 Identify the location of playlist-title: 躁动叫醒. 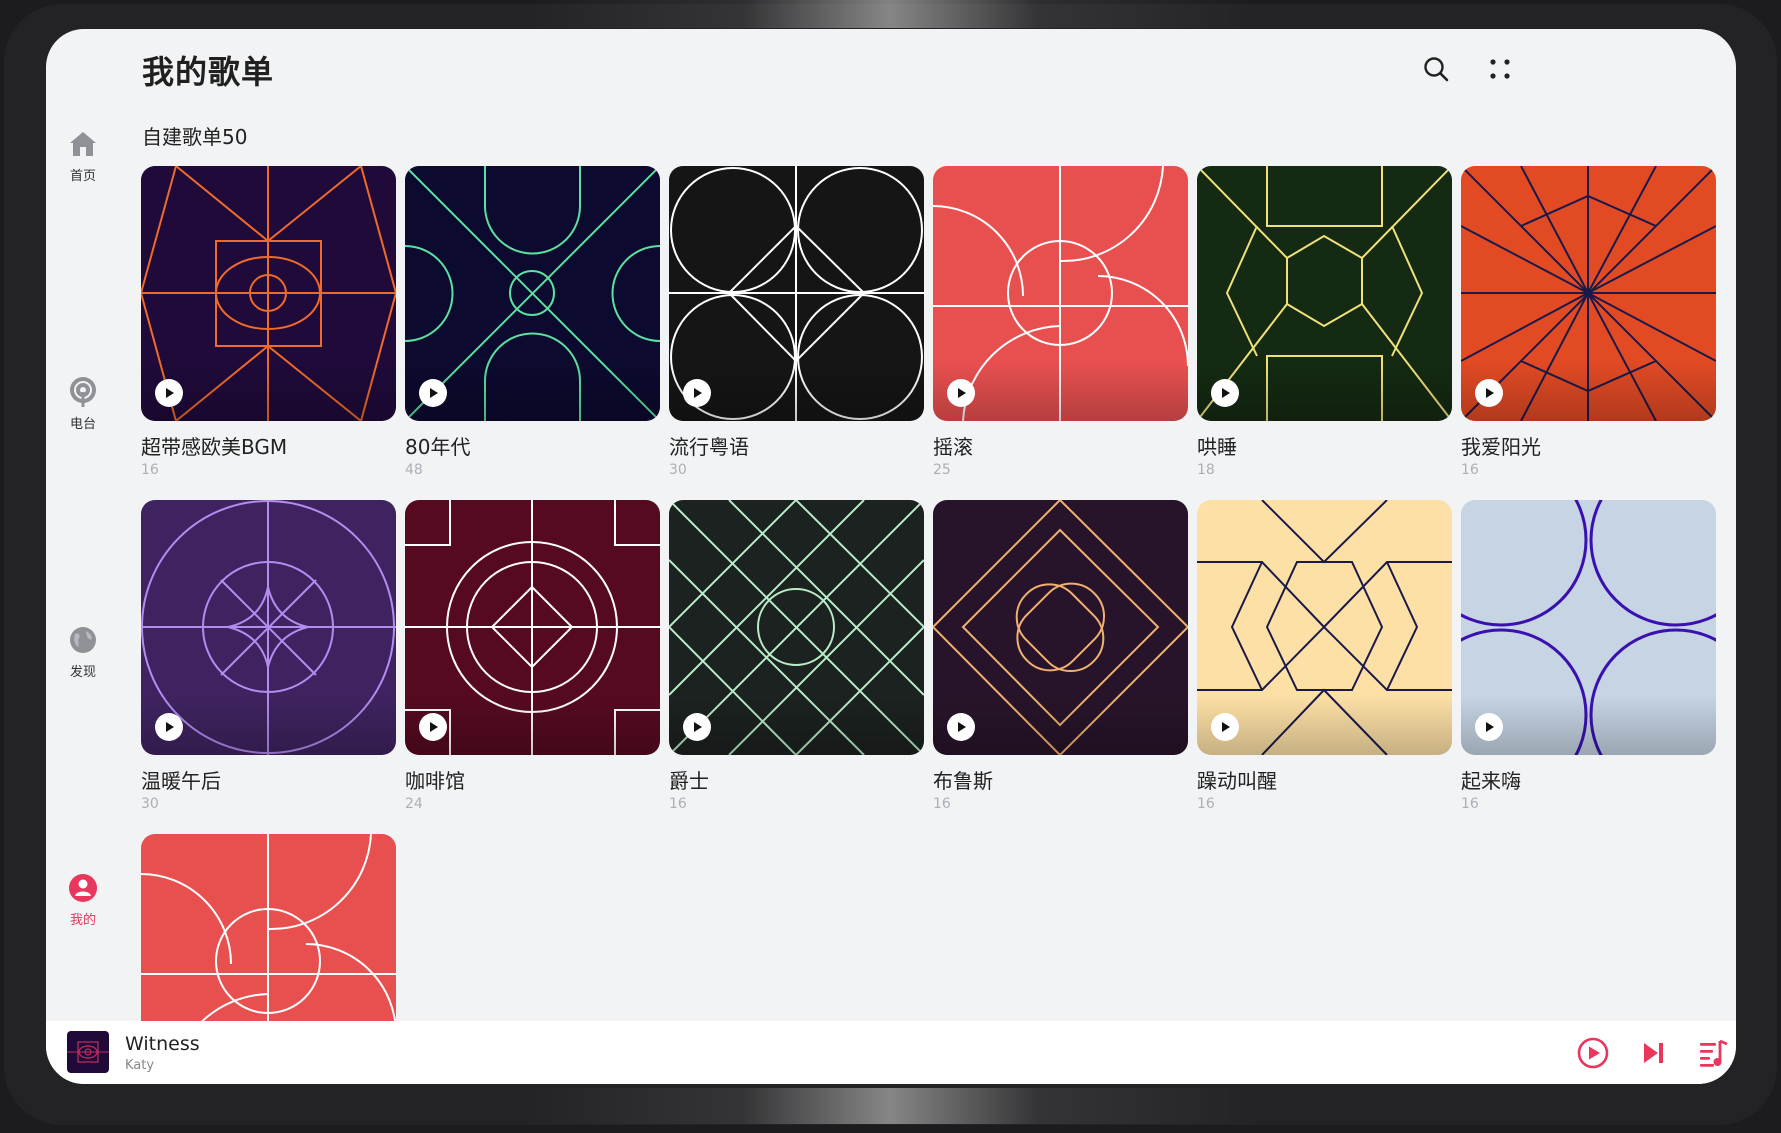
(1237, 781).